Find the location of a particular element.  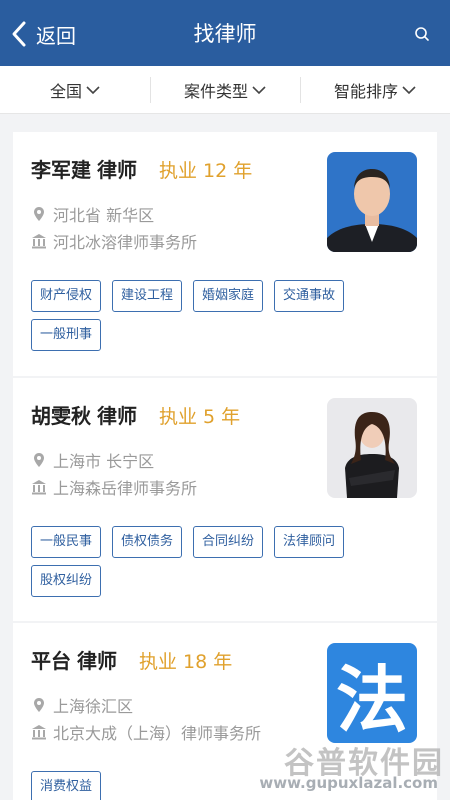

tag: 交通事故 is located at coordinates (309, 296).